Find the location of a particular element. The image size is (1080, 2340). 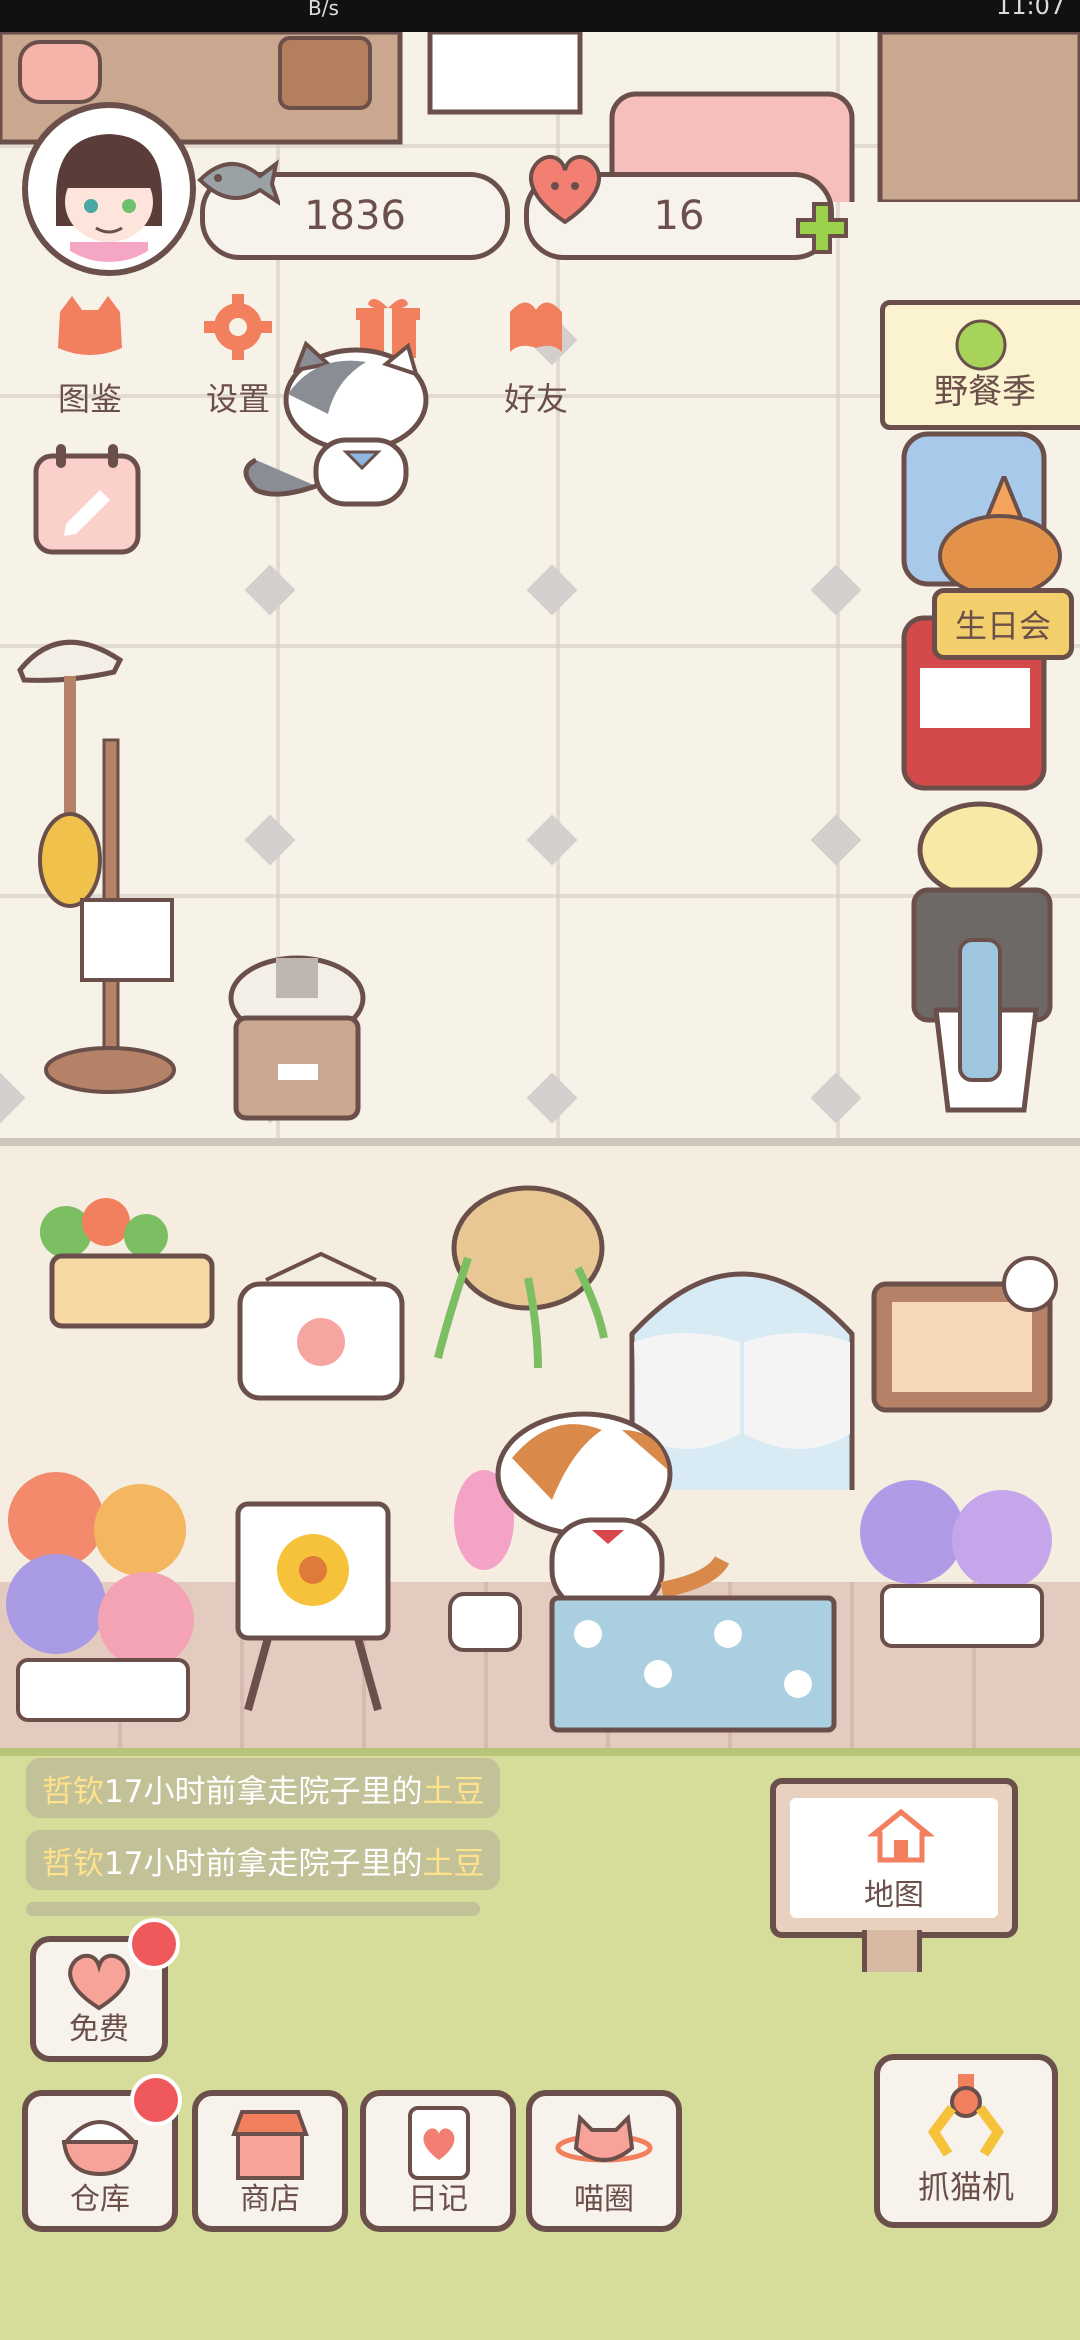

status-time: 11:07 is located at coordinates (1031, 10).